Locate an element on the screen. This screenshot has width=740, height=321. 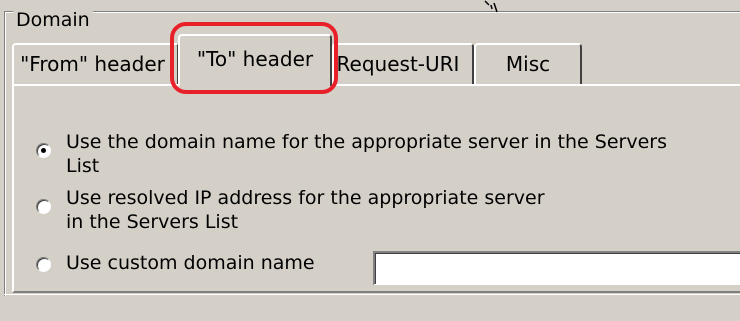
tab-to-header: "To" header is located at coordinates (255, 60).